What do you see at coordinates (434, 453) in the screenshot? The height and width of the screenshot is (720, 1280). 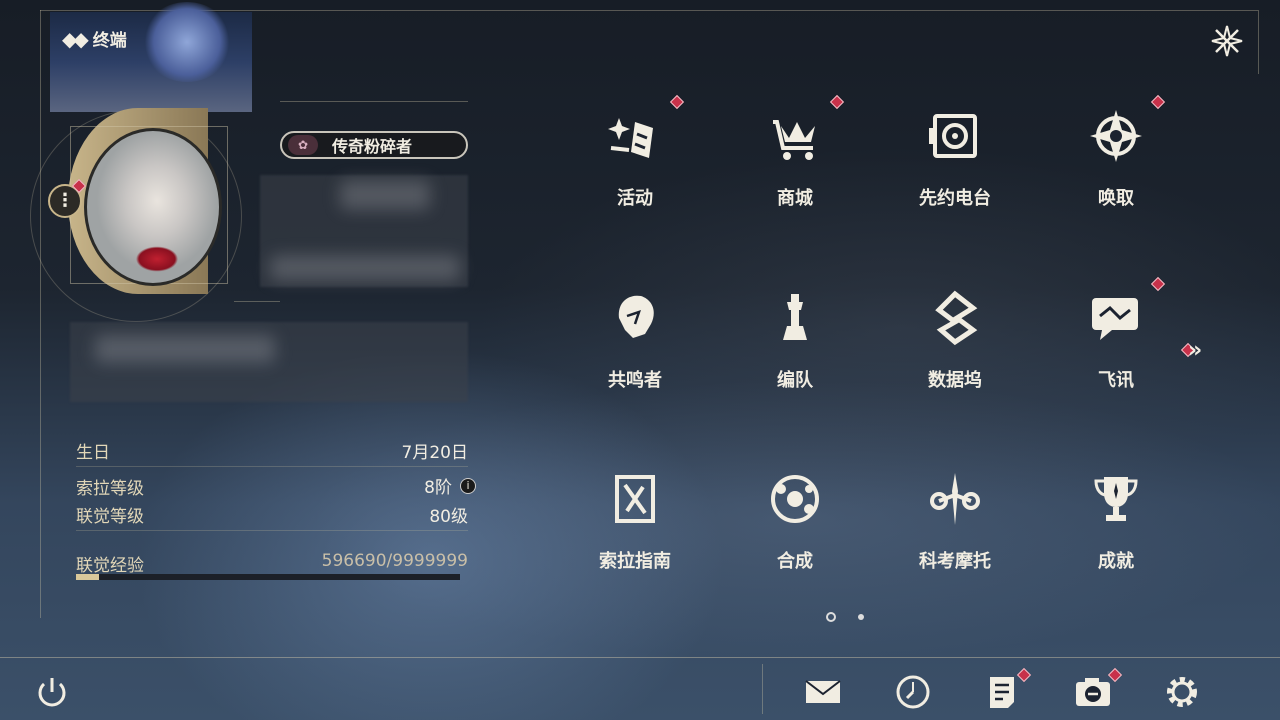 I see `birthday-value: 7月20日` at bounding box center [434, 453].